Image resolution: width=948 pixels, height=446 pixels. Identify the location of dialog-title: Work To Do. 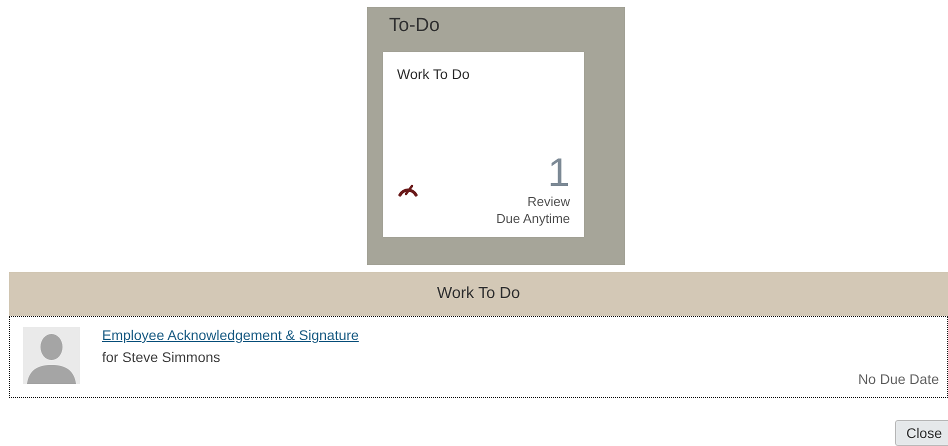
(478, 294).